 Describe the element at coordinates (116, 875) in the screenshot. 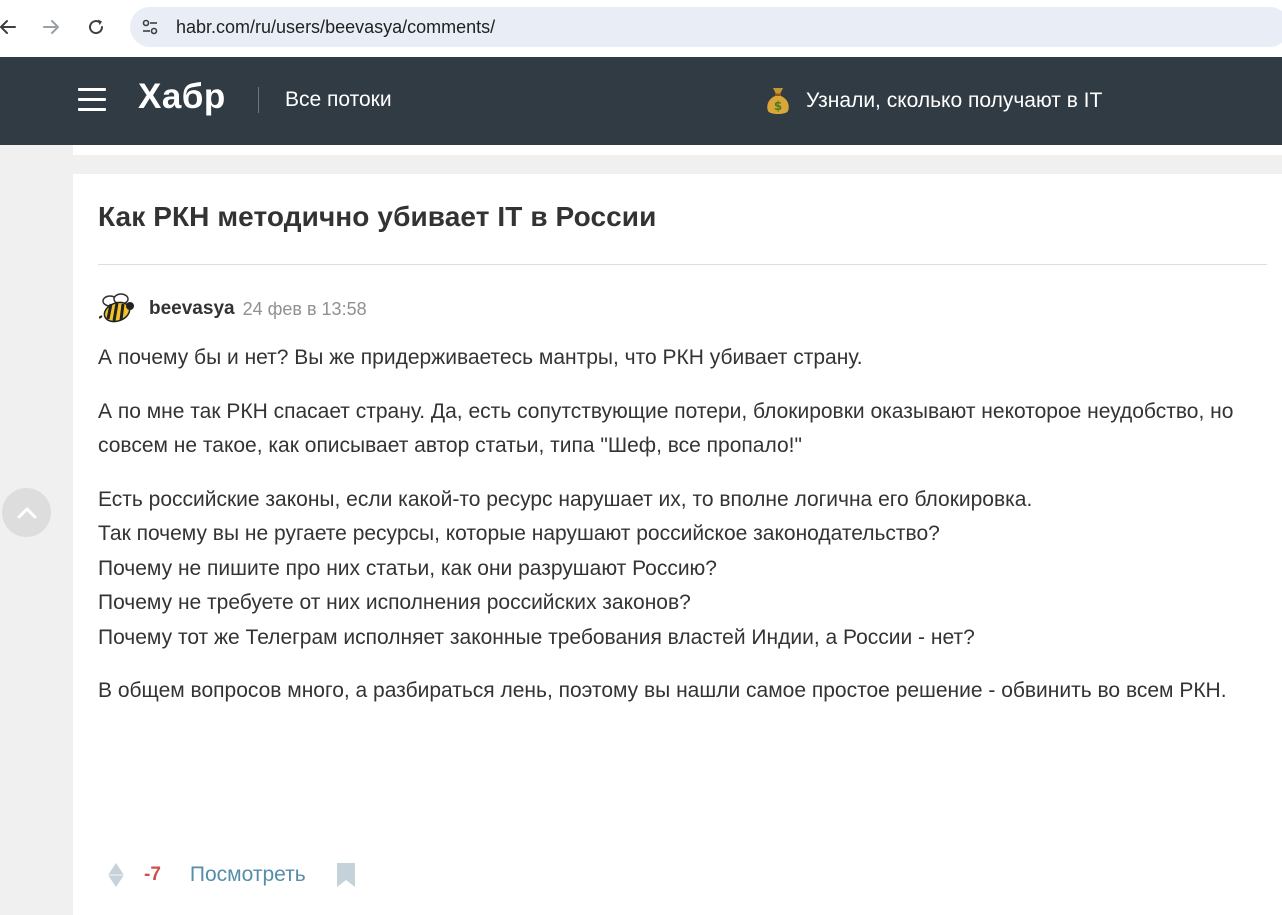

I see `vote-diamond-icon` at that location.